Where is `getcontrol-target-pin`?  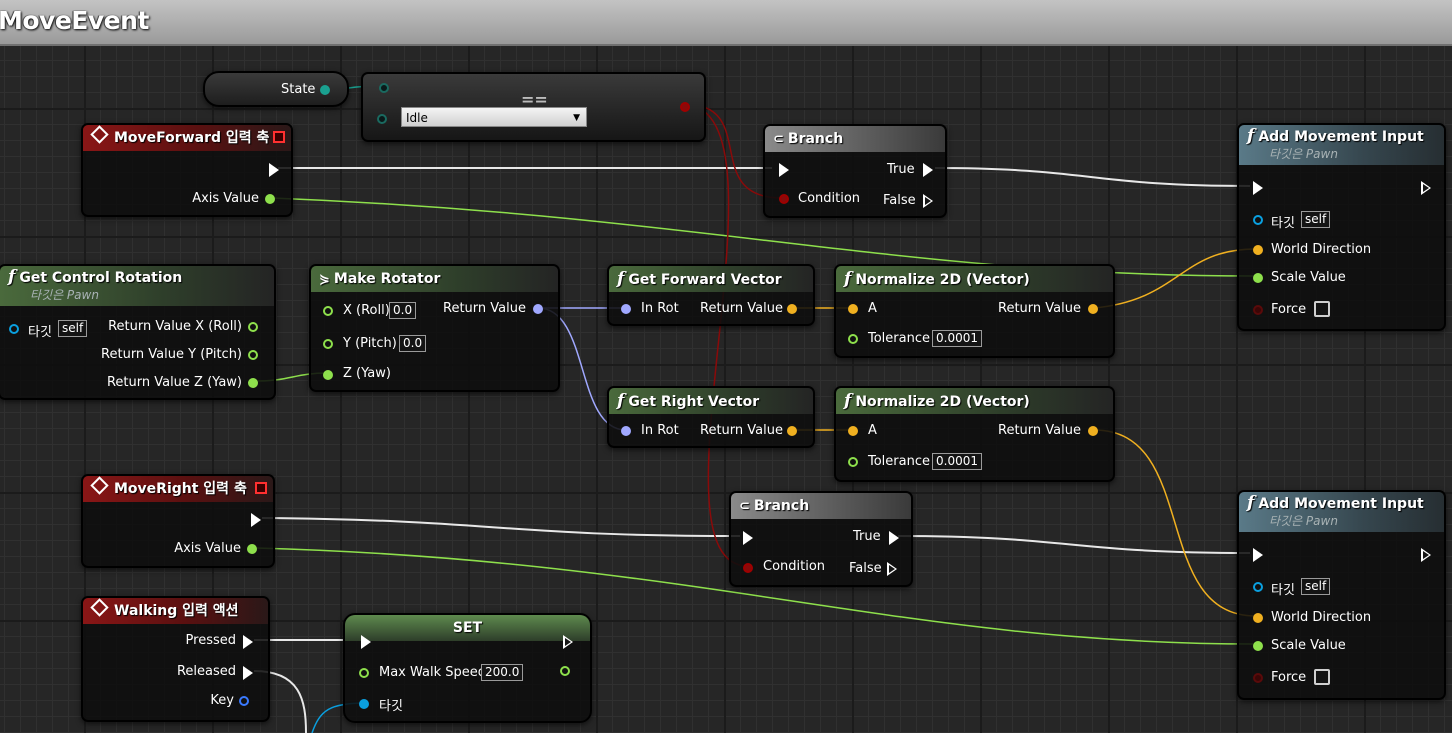 getcontrol-target-pin is located at coordinates (14, 329).